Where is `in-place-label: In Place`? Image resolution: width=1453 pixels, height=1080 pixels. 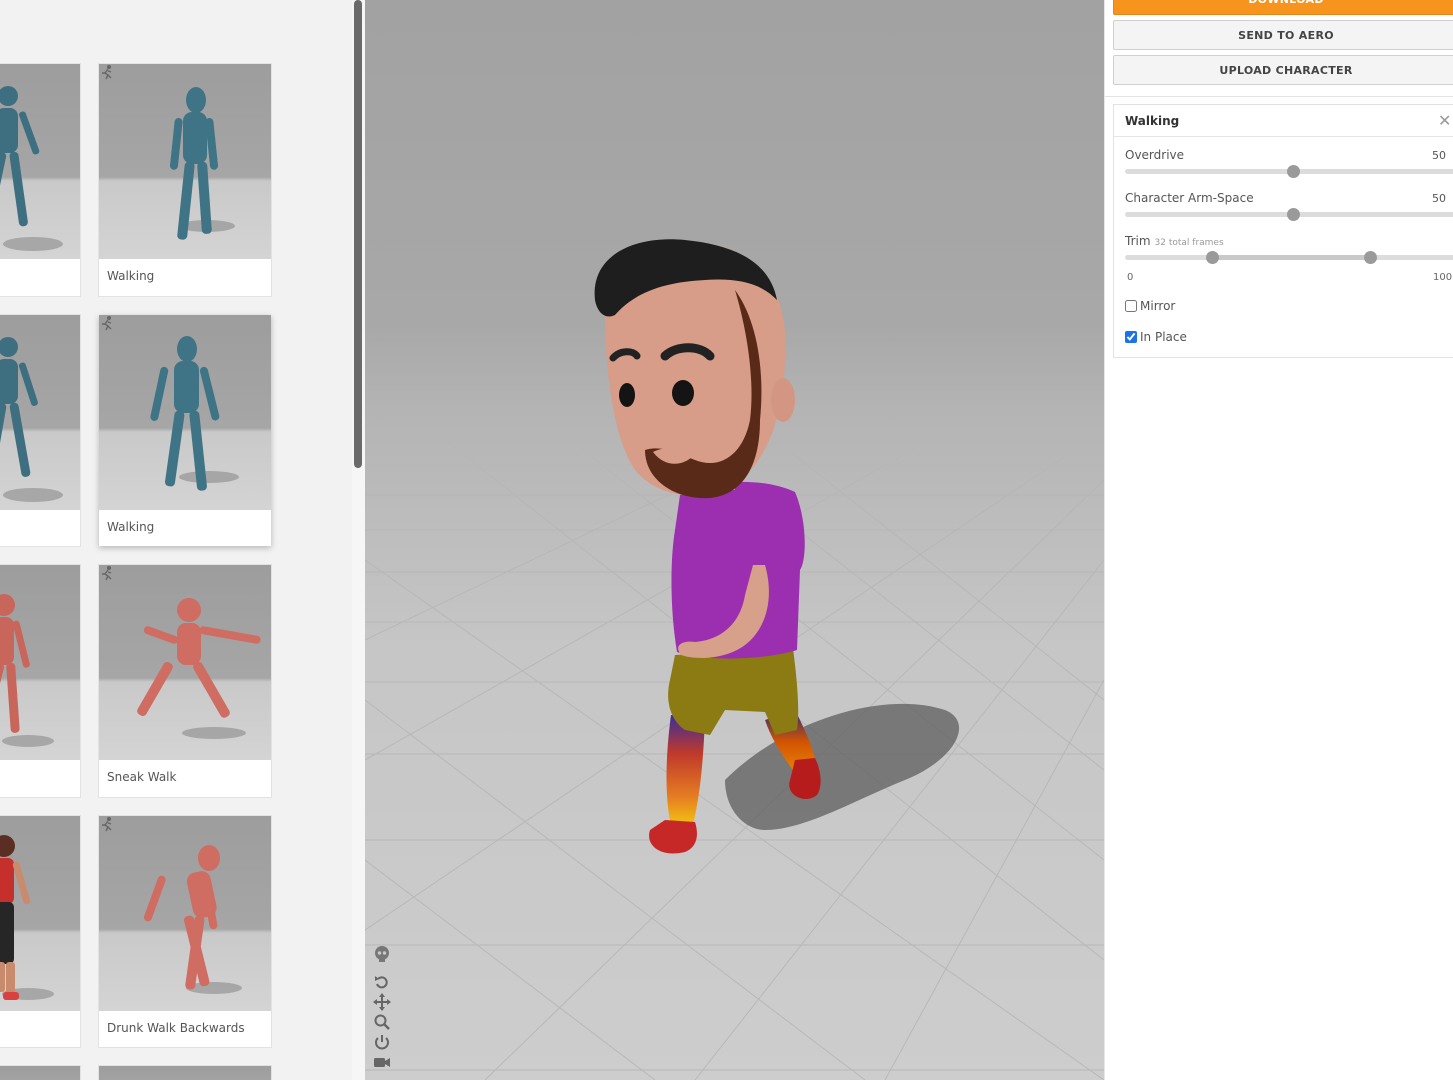 in-place-label: In Place is located at coordinates (1163, 337).